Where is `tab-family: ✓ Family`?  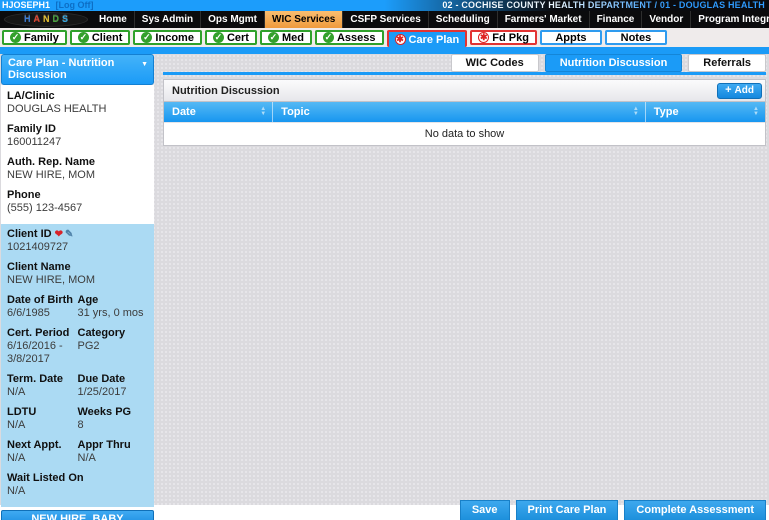
tab-family: ✓ Family is located at coordinates (34, 37).